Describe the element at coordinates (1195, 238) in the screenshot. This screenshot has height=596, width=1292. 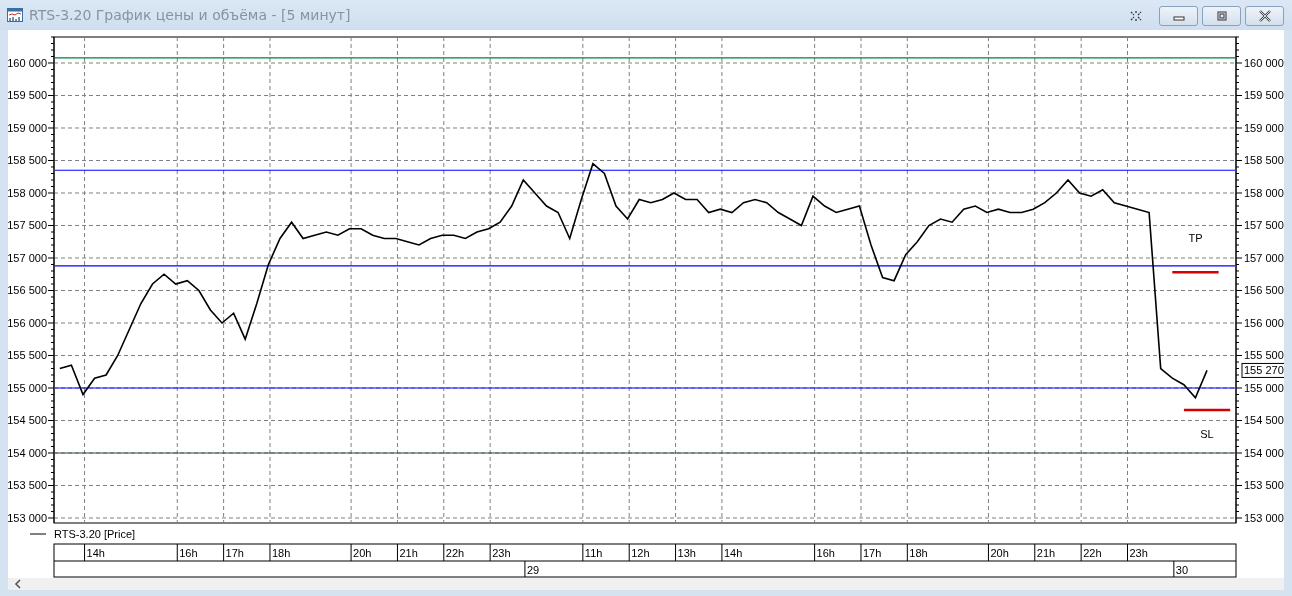
I see `level-label: TP` at that location.